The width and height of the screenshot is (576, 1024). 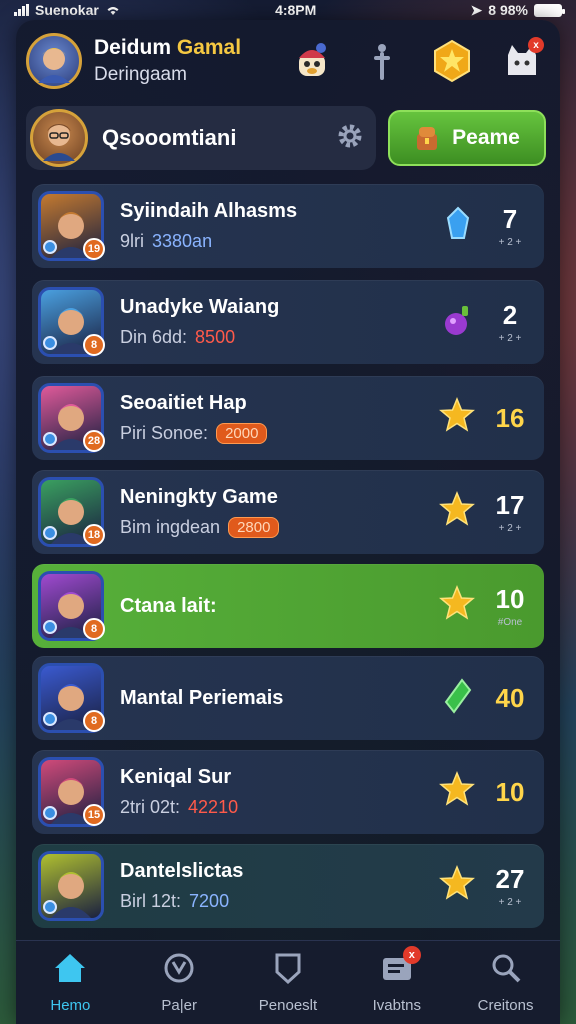 I want to click on bottom-nav: Hemo Pa|er Penoeslt x Ivabtns Creitons, so click(x=288, y=982).